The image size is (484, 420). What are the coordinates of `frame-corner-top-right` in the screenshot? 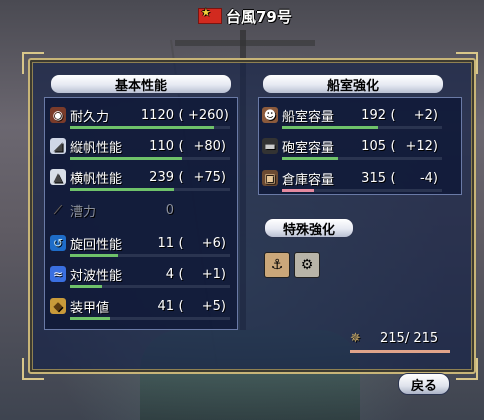 It's located at (467, 63).